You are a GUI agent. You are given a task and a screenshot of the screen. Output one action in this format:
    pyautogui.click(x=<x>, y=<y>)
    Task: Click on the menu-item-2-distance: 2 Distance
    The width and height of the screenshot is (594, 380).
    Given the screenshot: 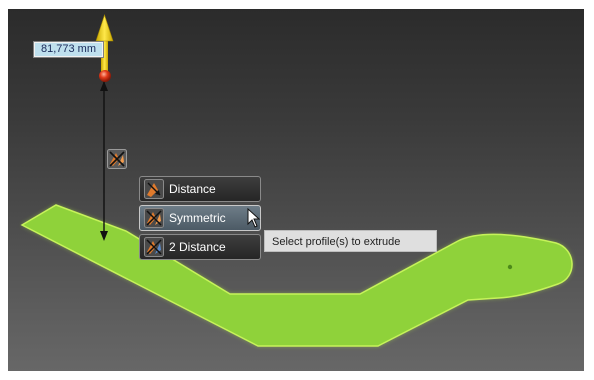 What is the action you would take?
    pyautogui.click(x=200, y=247)
    